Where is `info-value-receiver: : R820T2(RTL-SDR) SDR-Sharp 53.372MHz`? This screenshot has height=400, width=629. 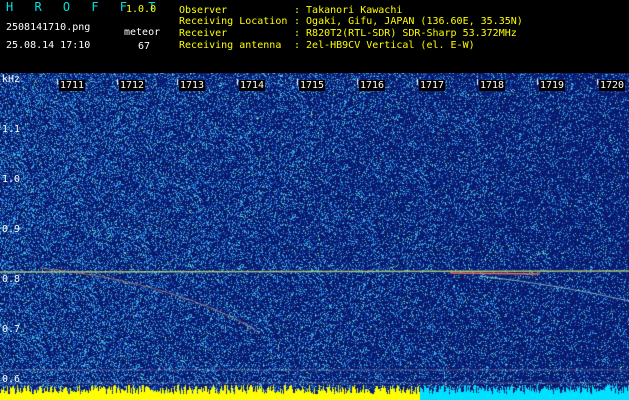
info-value-receiver: : R820T2(RTL-SDR) SDR-Sharp 53.372MHz is located at coordinates (405, 33).